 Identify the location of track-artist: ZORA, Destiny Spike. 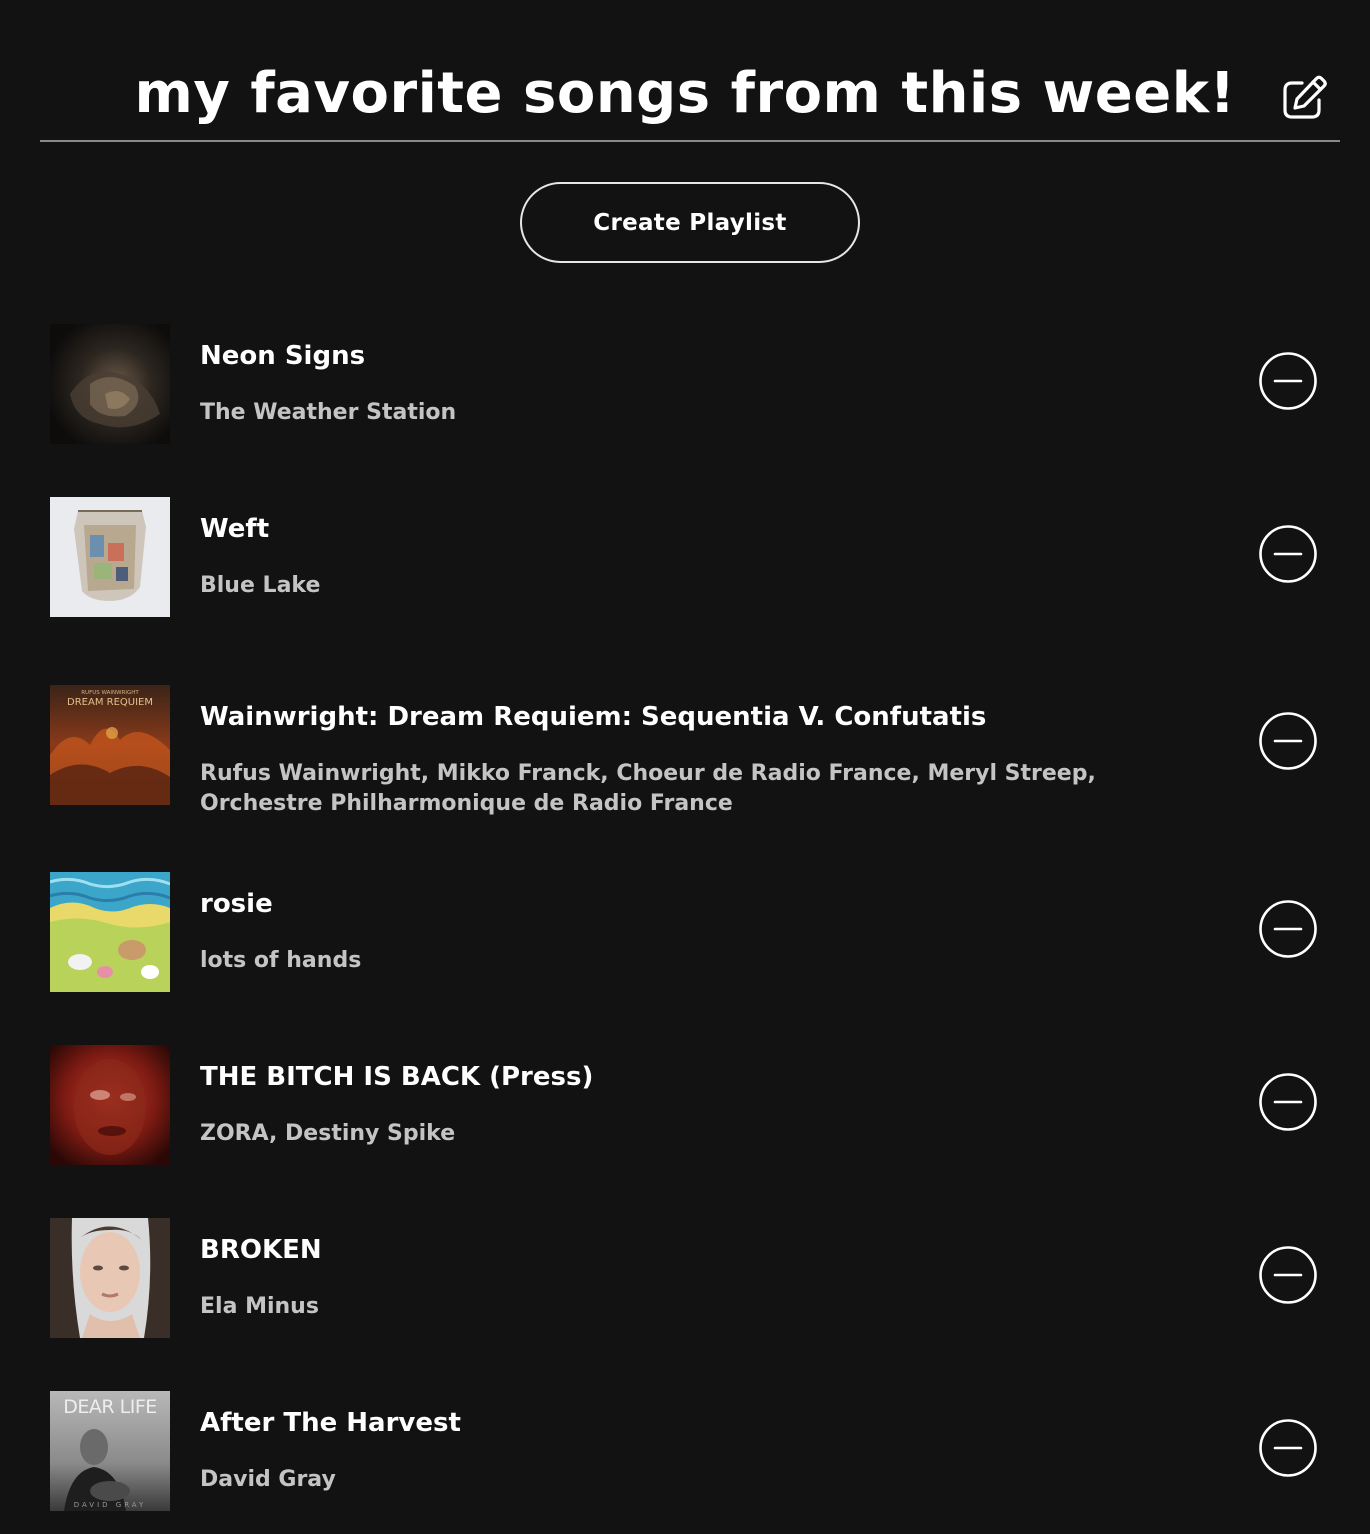
(328, 1133).